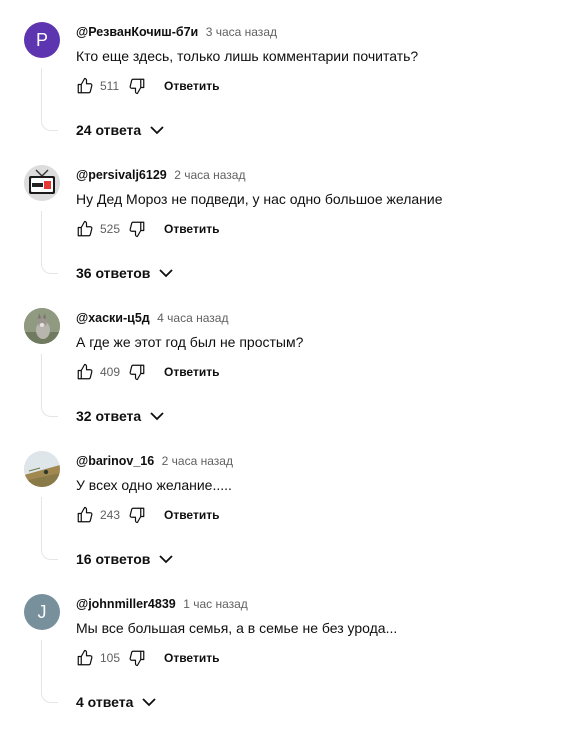 The height and width of the screenshot is (731, 577). I want to click on comment-header: @persivalj6129 2 часа назад, so click(160, 175).